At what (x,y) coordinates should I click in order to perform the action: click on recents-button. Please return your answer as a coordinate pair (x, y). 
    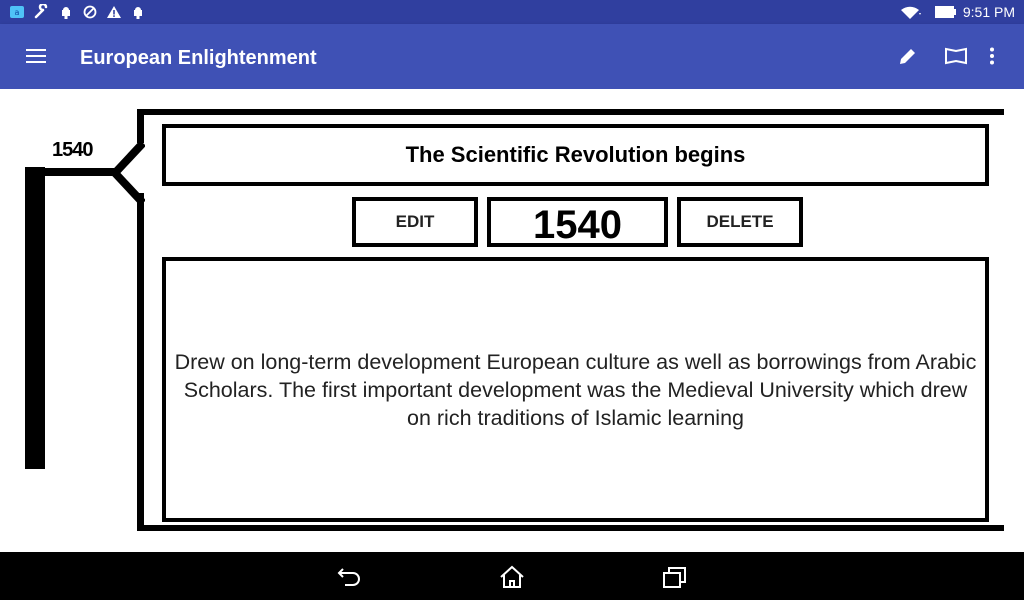
    Looking at the image, I should click on (675, 577).